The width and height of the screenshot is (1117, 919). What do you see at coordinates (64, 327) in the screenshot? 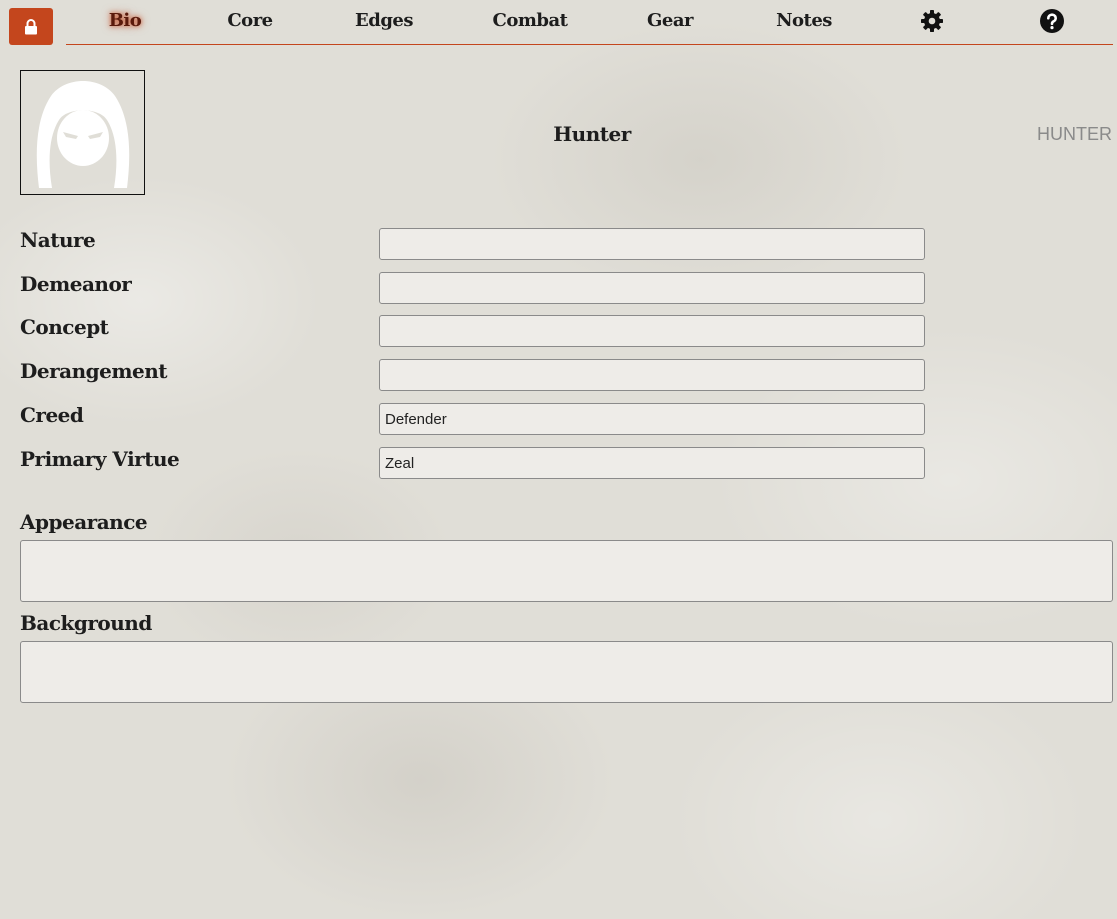
I see `concept-label: Concept` at bounding box center [64, 327].